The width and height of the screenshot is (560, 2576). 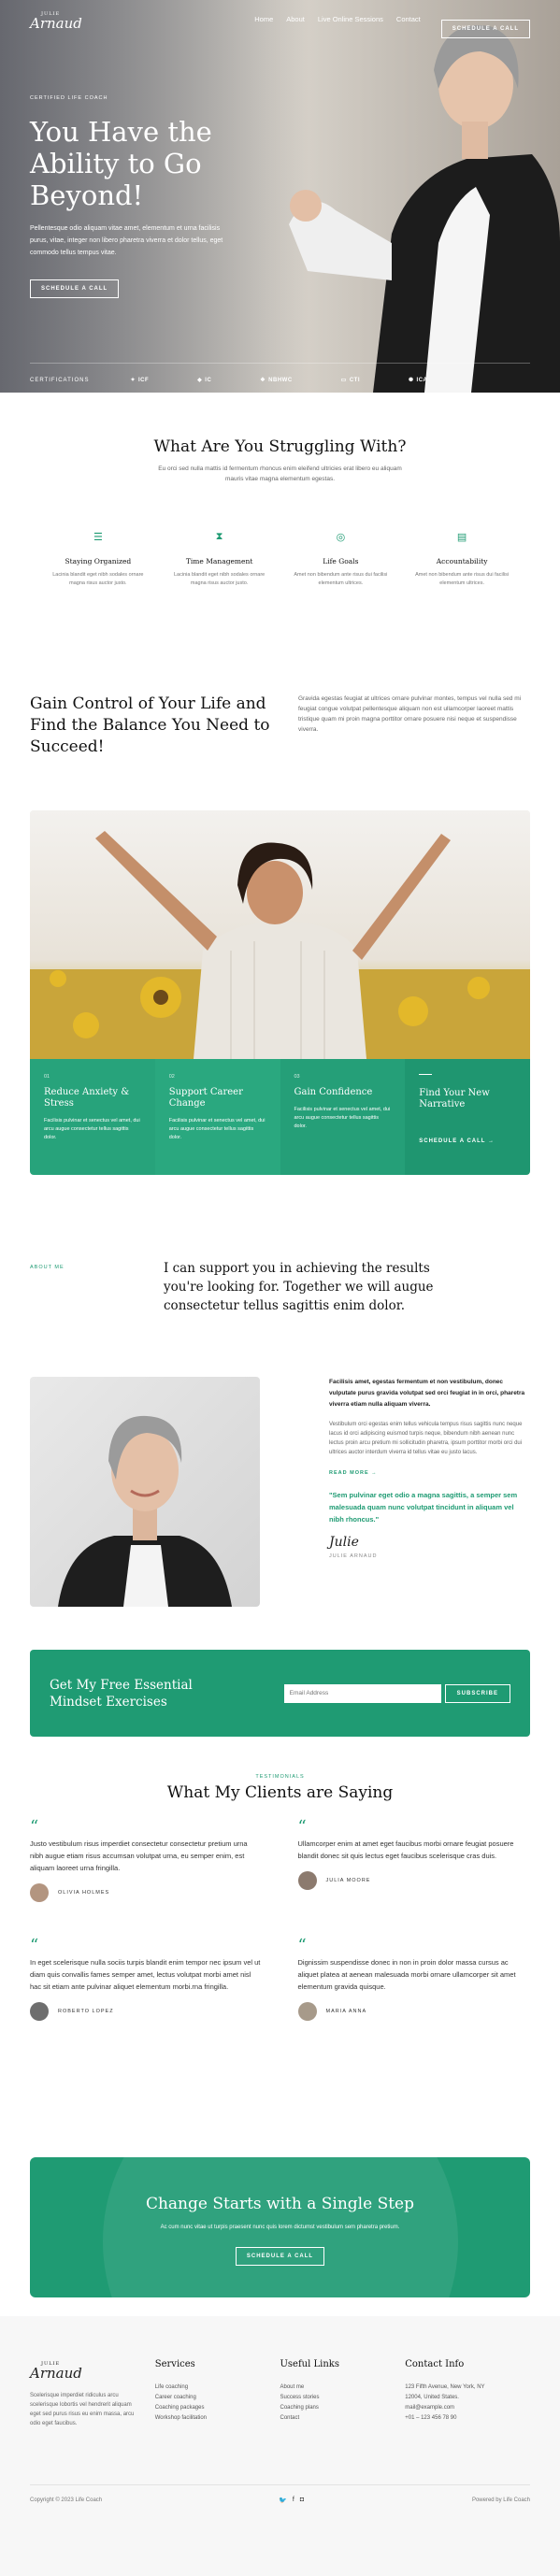 What do you see at coordinates (362, 1693) in the screenshot?
I see `email-field` at bounding box center [362, 1693].